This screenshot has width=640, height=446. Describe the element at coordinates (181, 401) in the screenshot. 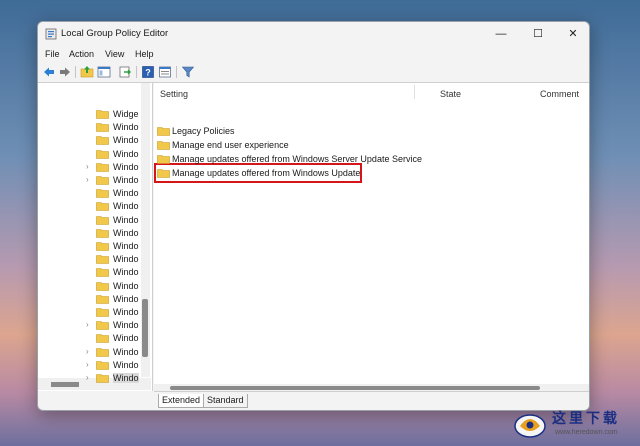

I see `tab-extended: Extended` at that location.